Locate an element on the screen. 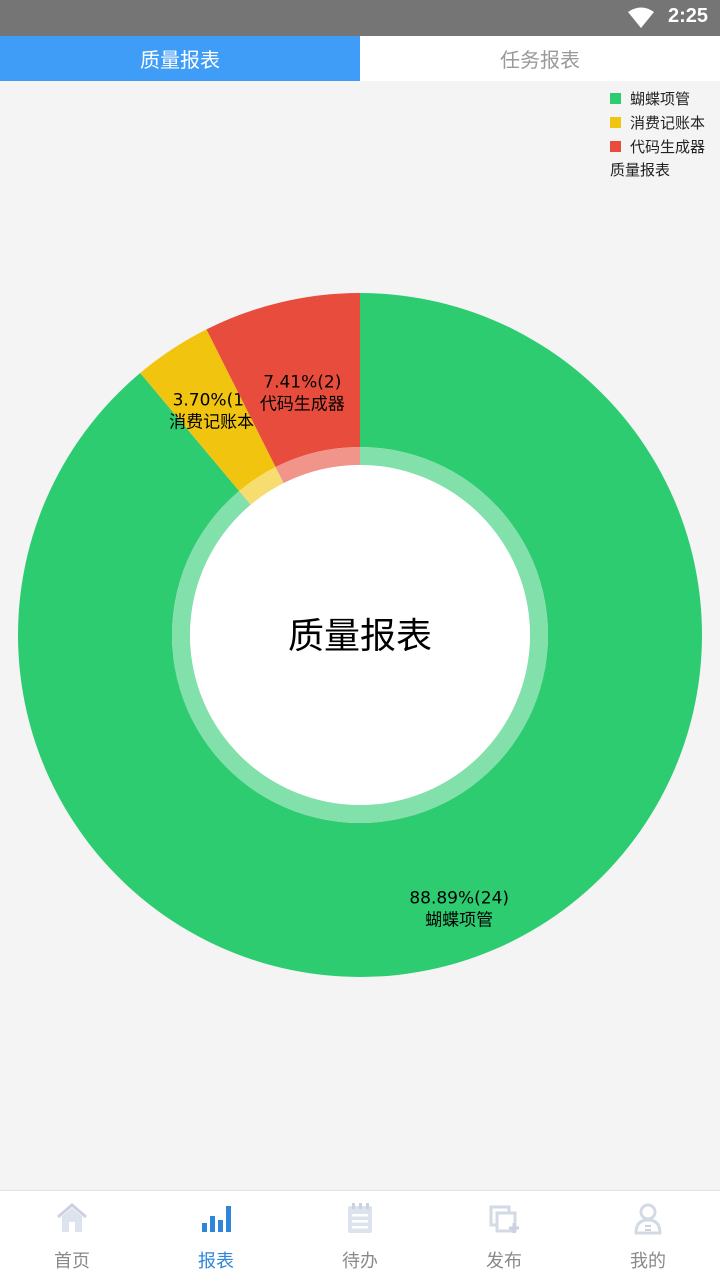  nav-label: 待办 is located at coordinates (360, 1261).